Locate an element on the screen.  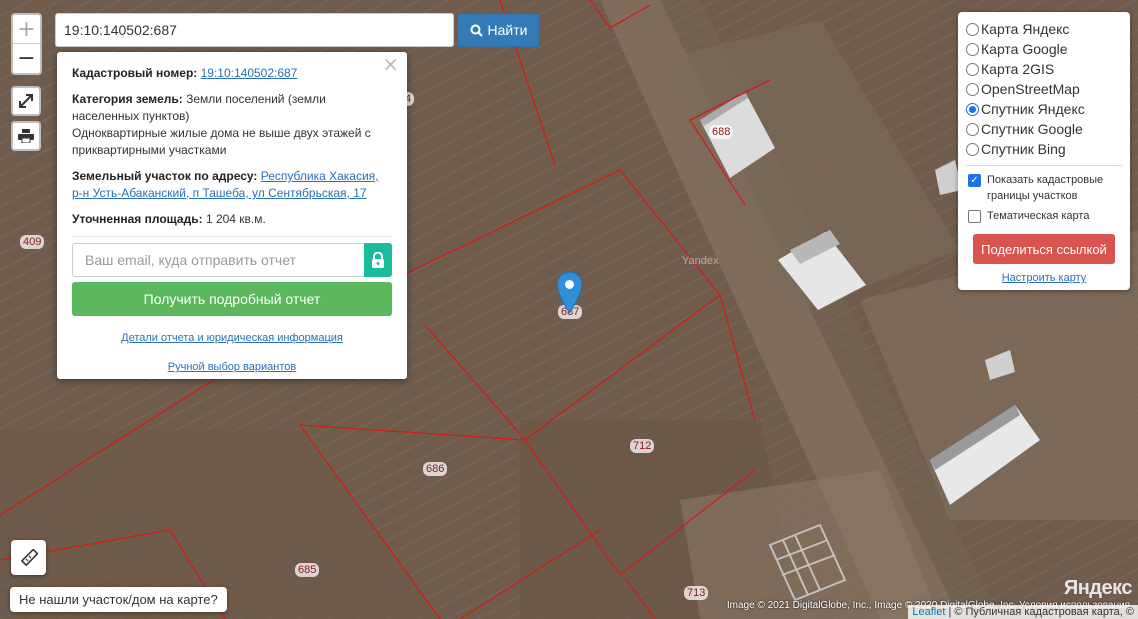
checkbox-checked: ✓ is located at coordinates (974, 180).